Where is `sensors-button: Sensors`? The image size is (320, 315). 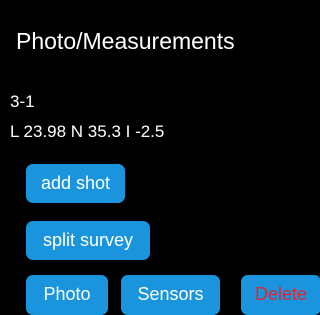 sensors-button: Sensors is located at coordinates (170, 295).